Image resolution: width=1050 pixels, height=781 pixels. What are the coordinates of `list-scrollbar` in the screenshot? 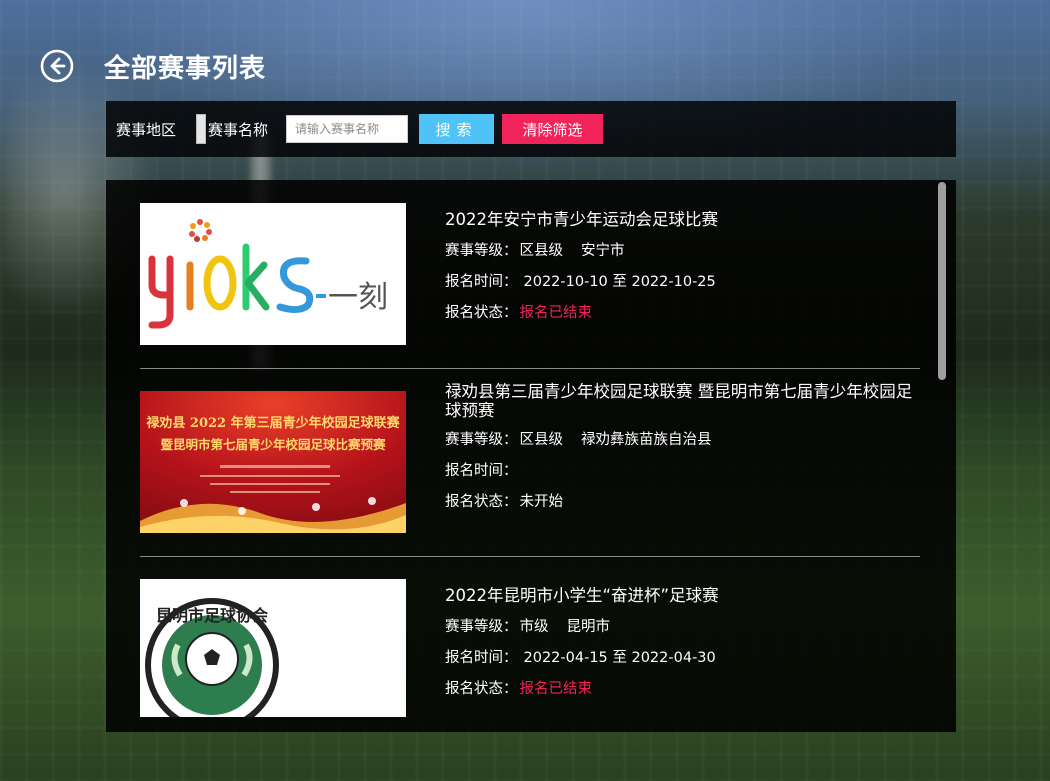 It's located at (942, 281).